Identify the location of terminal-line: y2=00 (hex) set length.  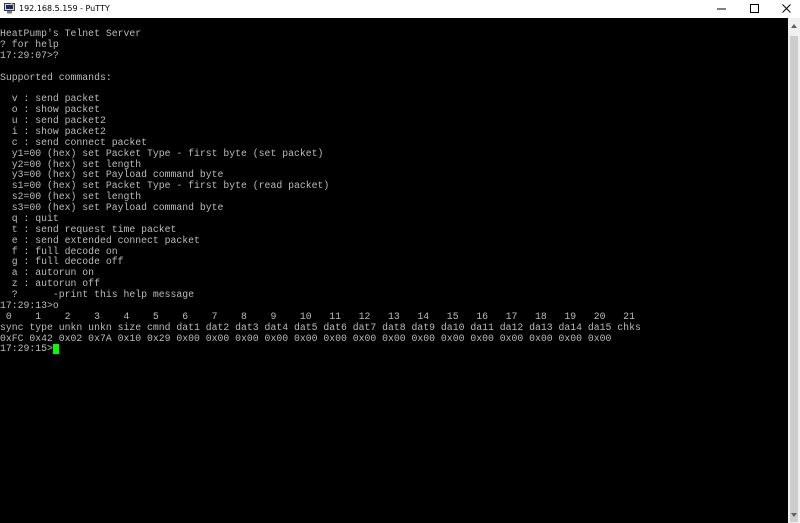
(71, 164).